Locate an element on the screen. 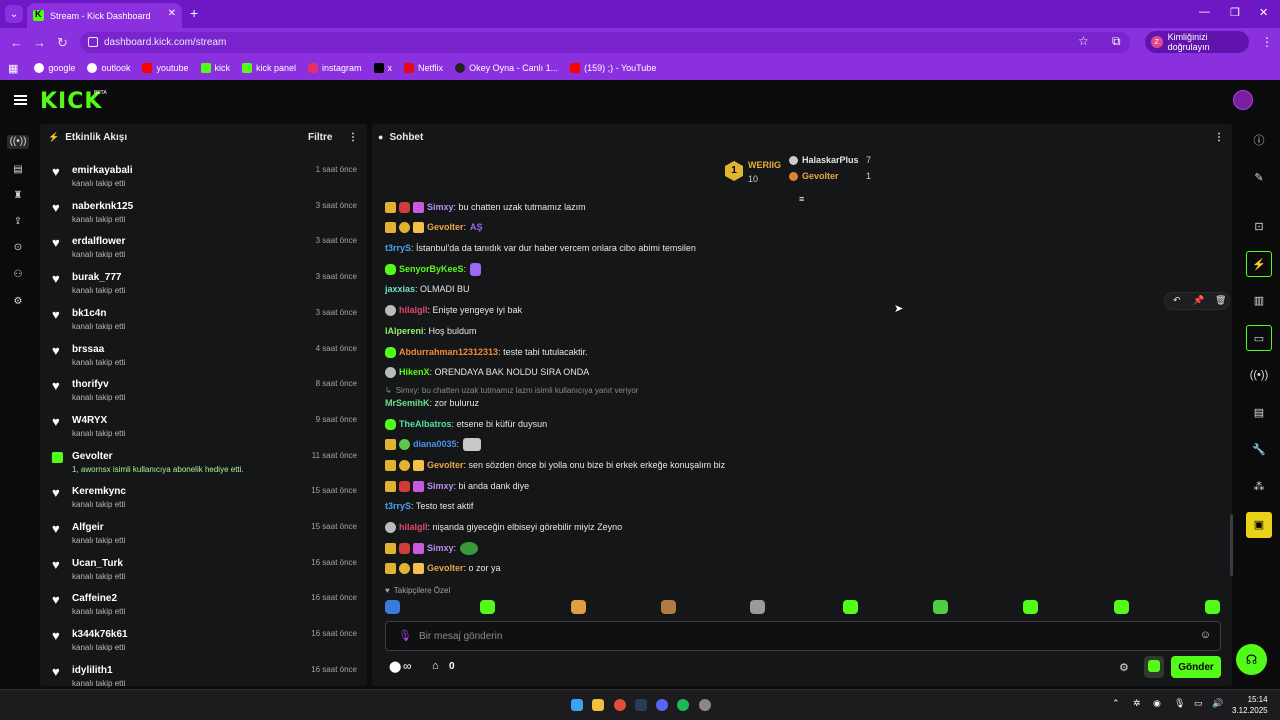 The width and height of the screenshot is (1280, 720). activity-item: Alfgeir kanalı takip etti 15 saat önce is located at coordinates (203, 535).